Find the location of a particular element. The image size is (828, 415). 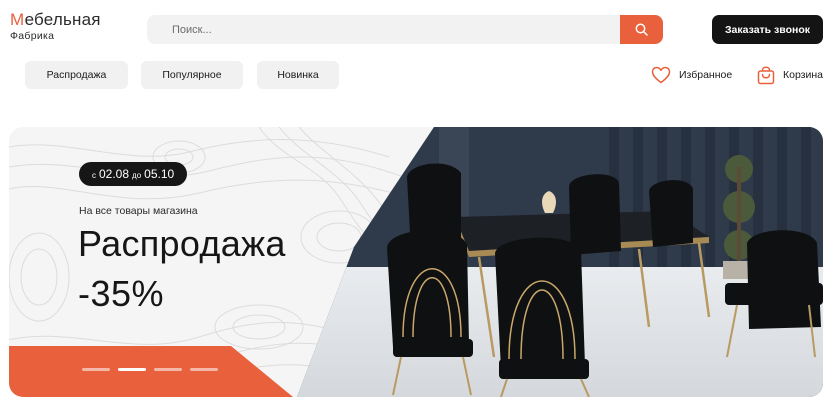

favorites-link: Избранное is located at coordinates (691, 75).